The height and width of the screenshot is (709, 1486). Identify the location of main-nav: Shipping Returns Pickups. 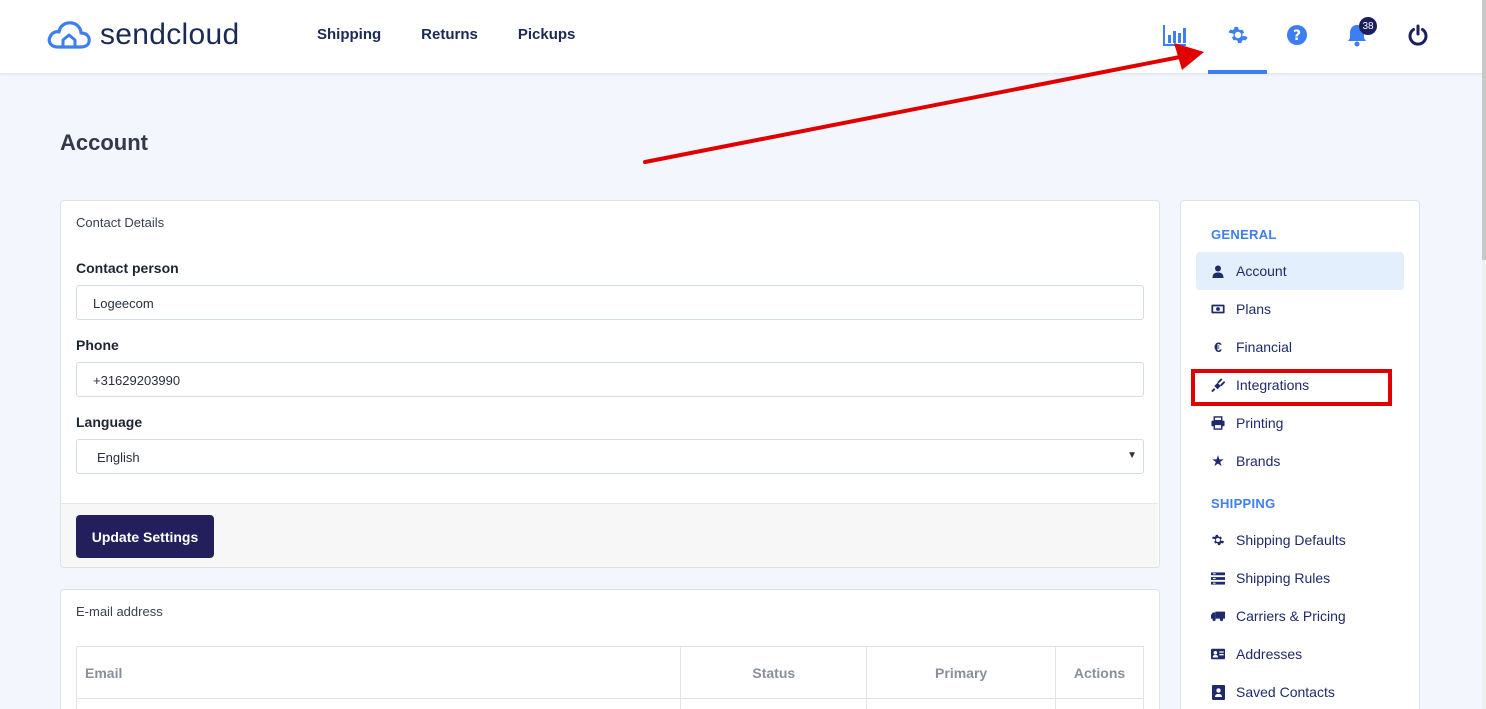
(446, 34).